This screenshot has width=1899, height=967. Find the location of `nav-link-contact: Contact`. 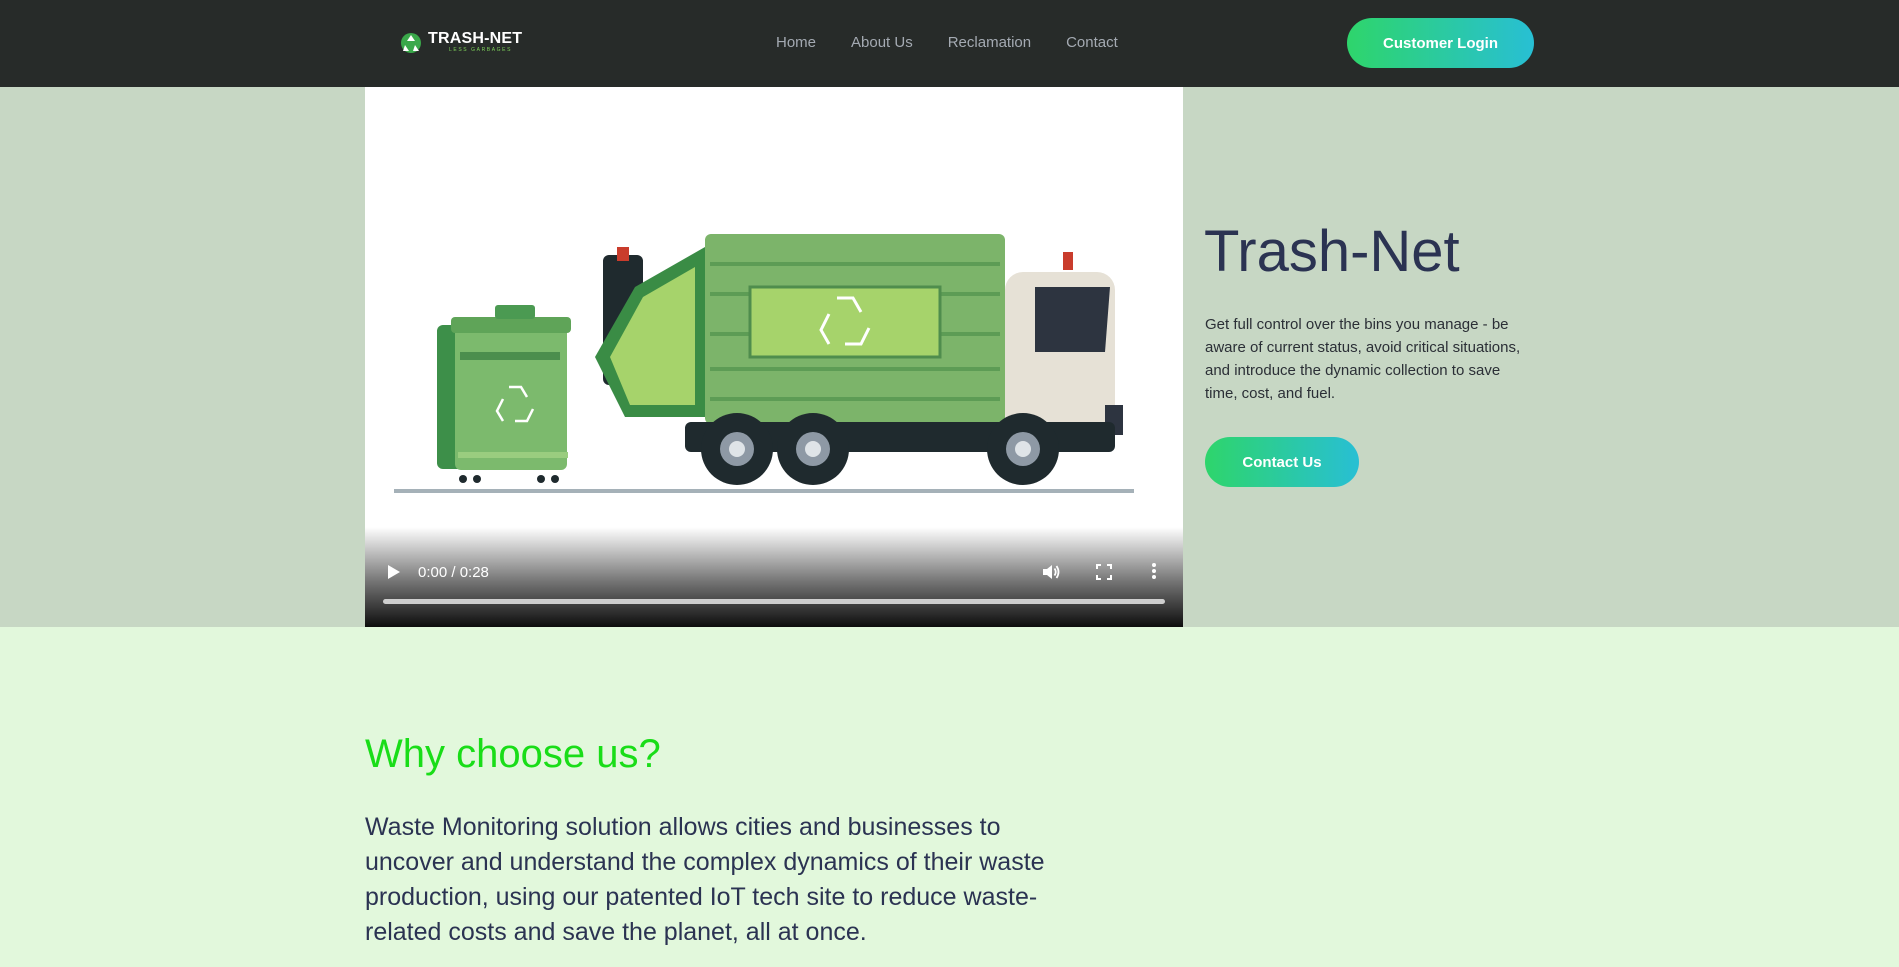

nav-link-contact: Contact is located at coordinates (1092, 43).